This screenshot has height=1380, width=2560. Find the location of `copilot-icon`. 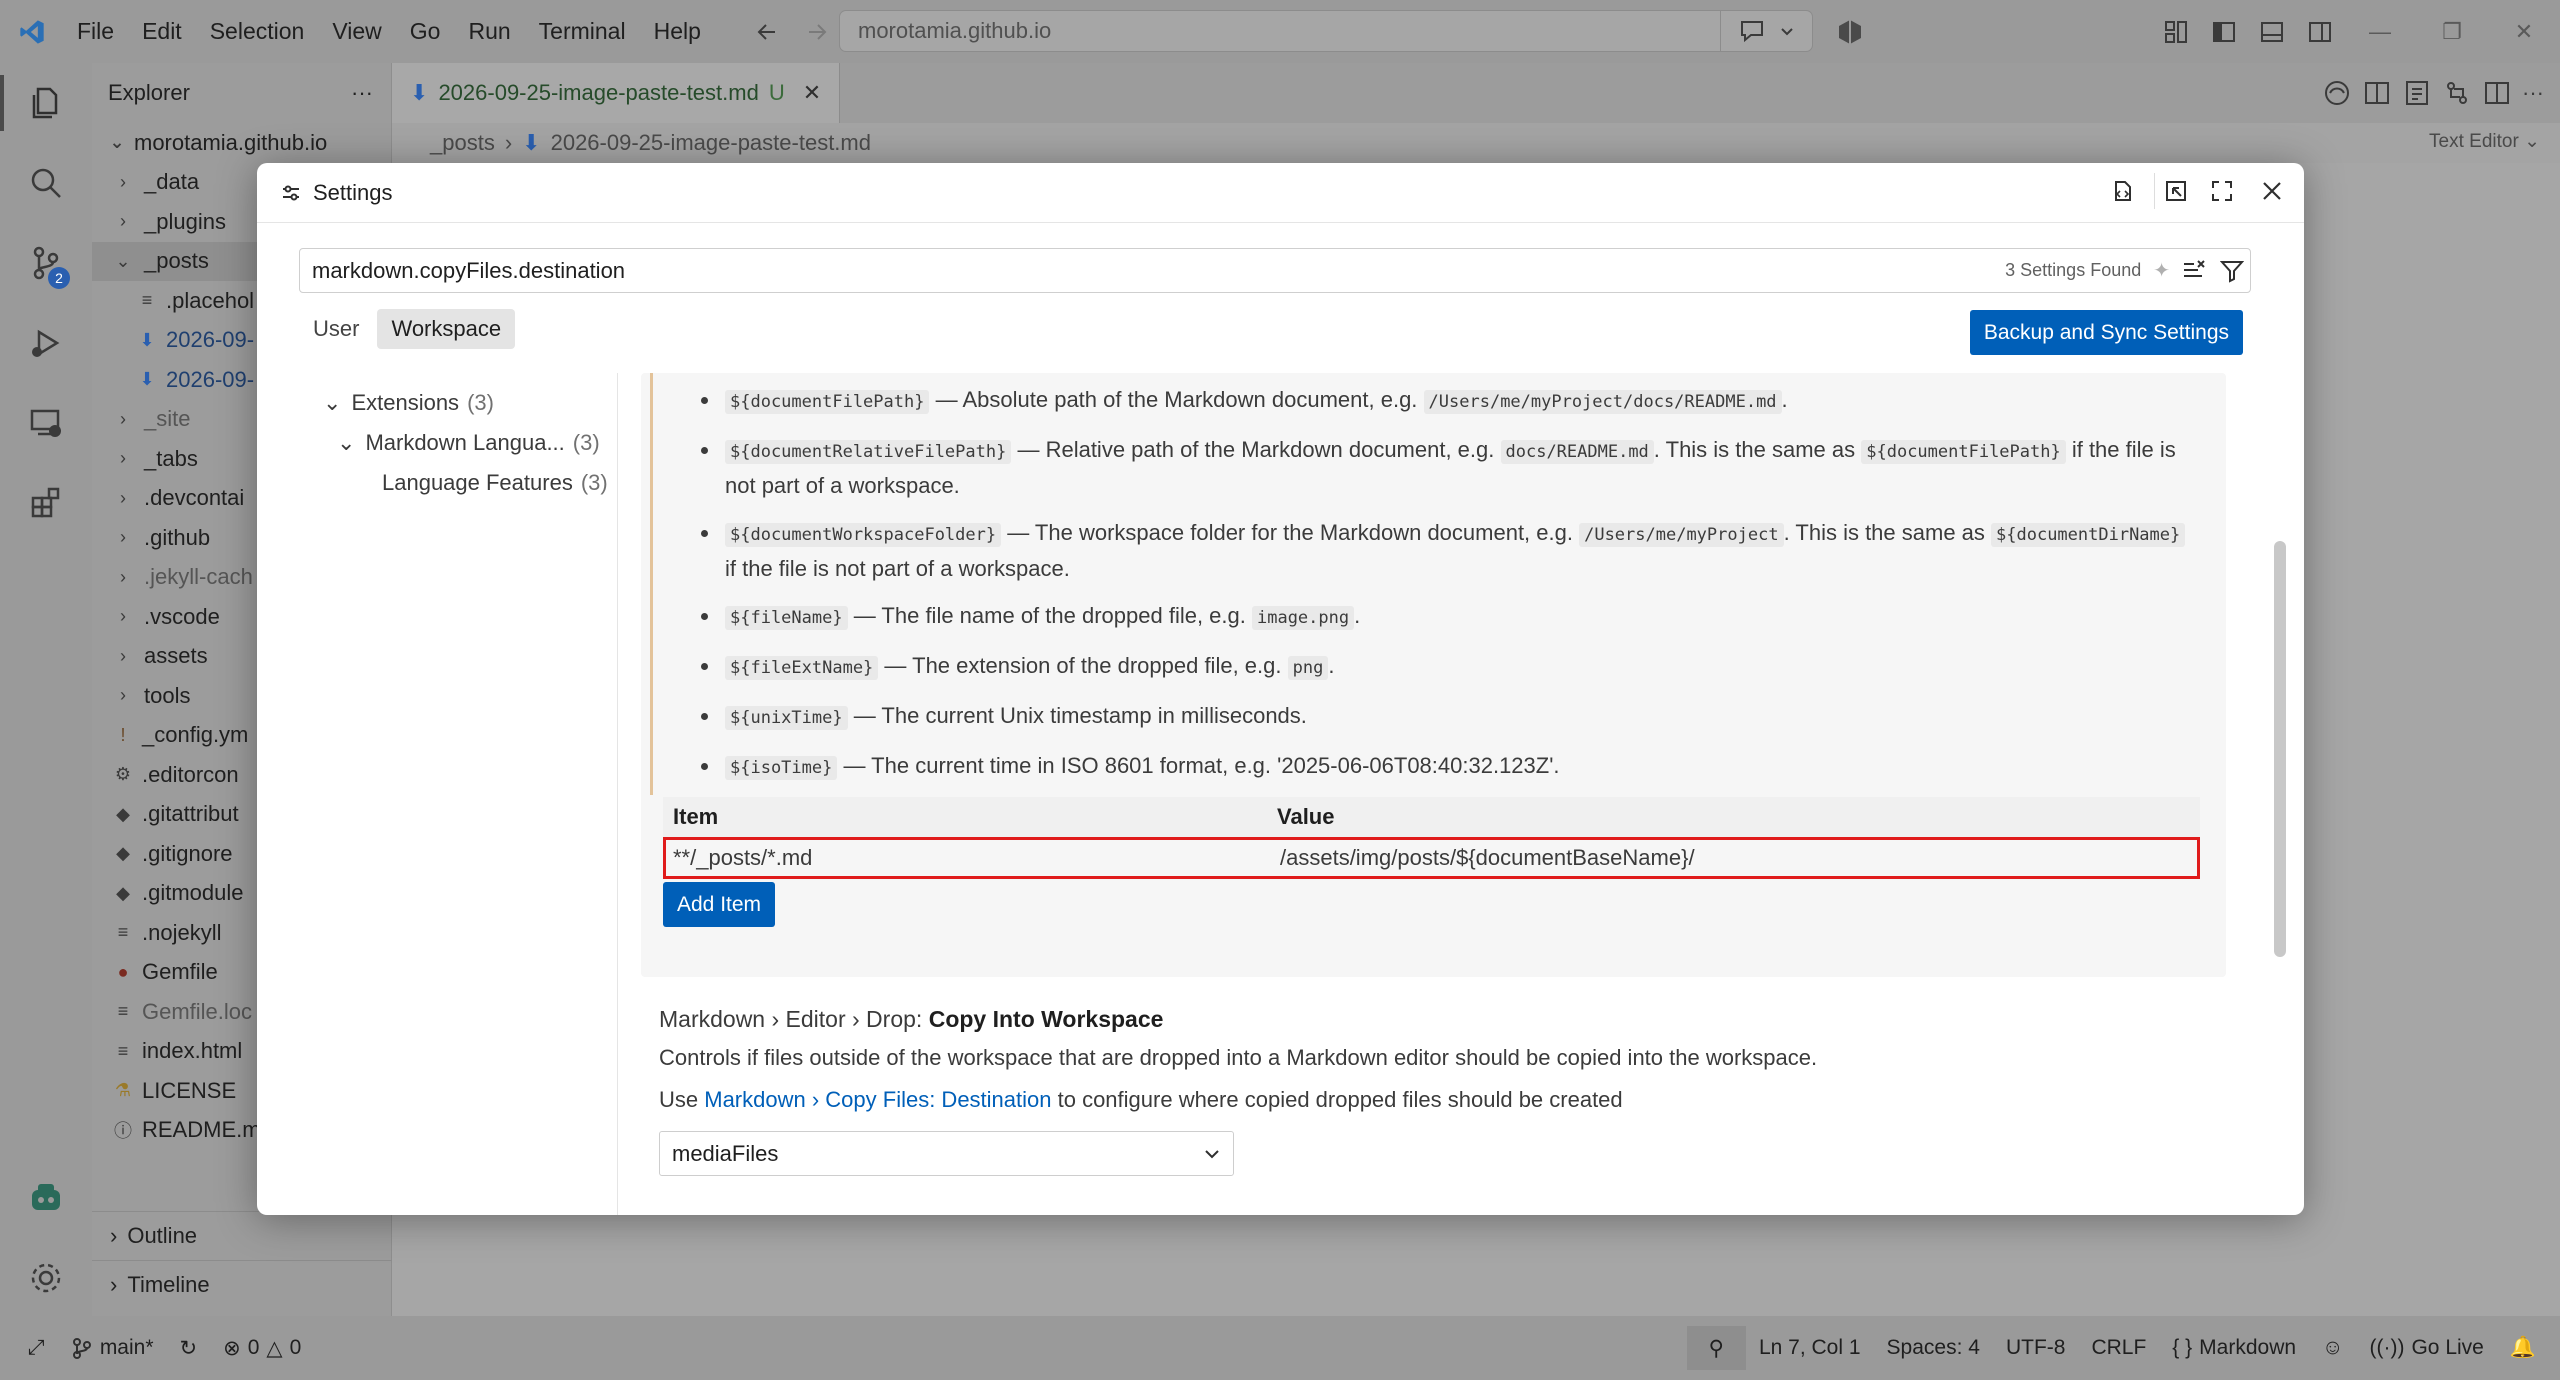

copilot-icon is located at coordinates (1850, 32).